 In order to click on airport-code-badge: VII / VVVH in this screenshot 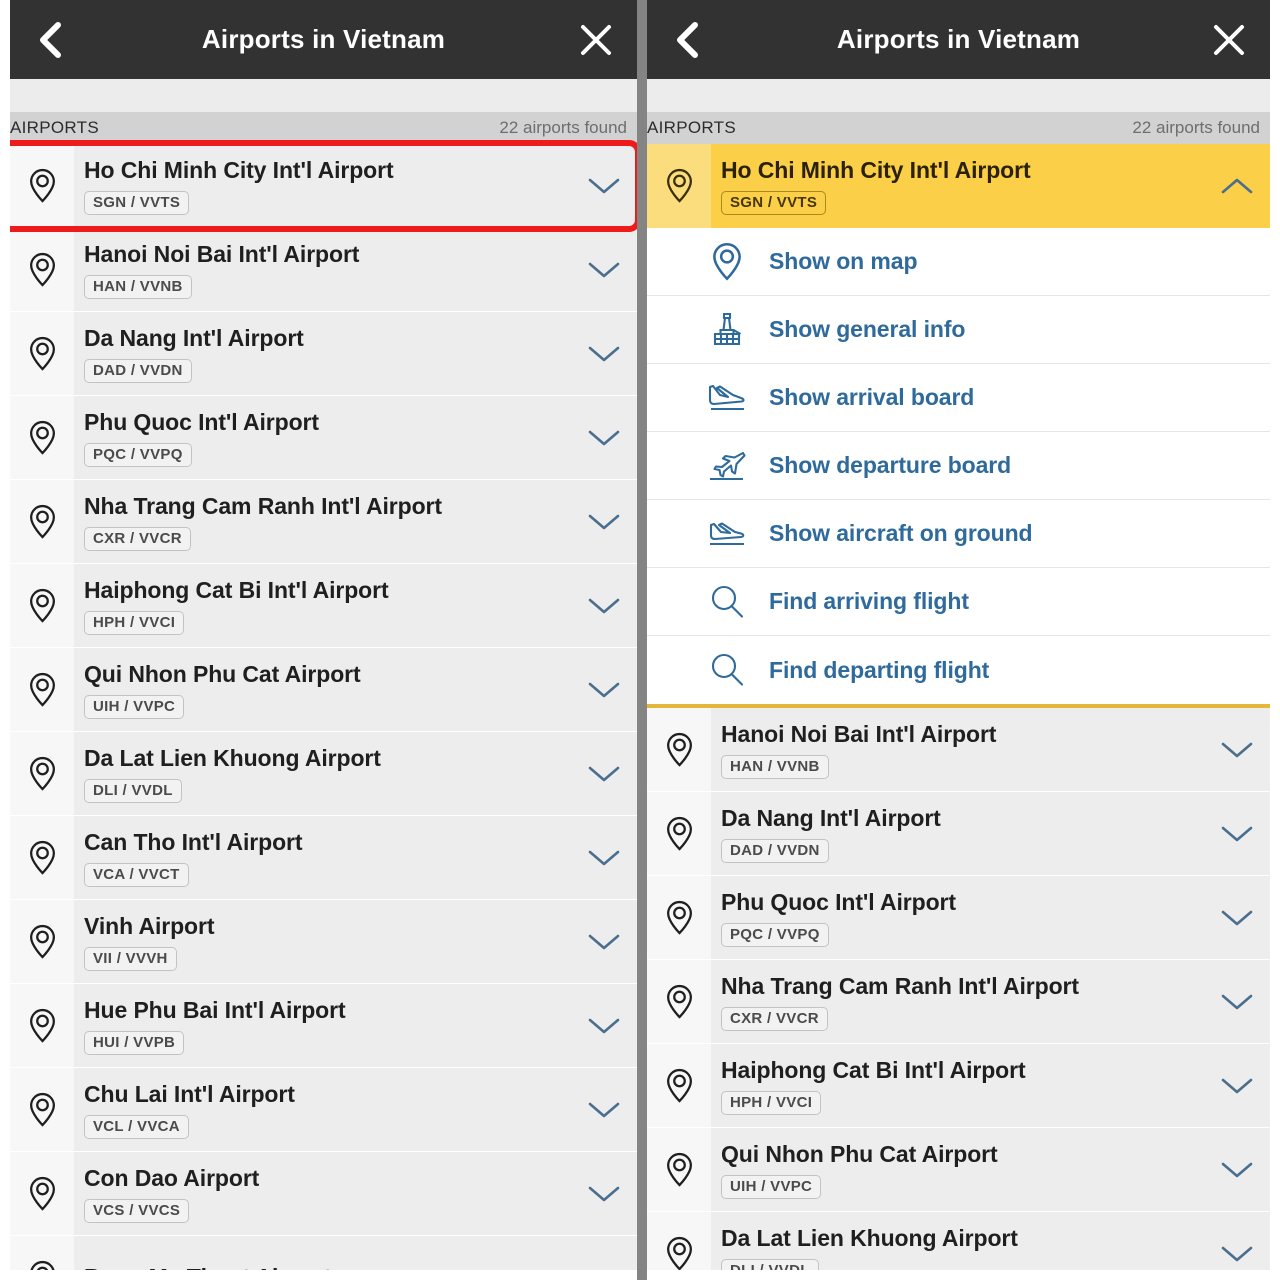, I will do `click(130, 958)`.